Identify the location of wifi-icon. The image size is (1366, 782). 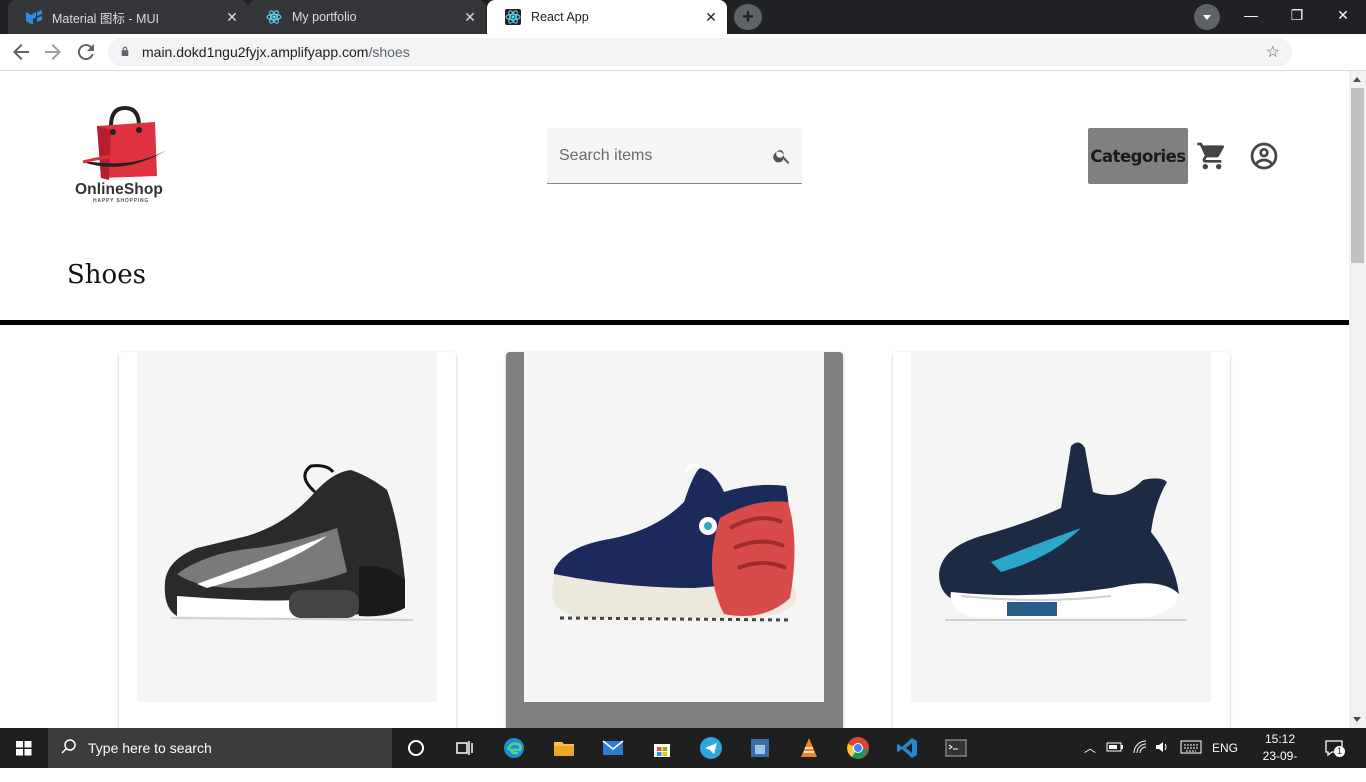
(1140, 747).